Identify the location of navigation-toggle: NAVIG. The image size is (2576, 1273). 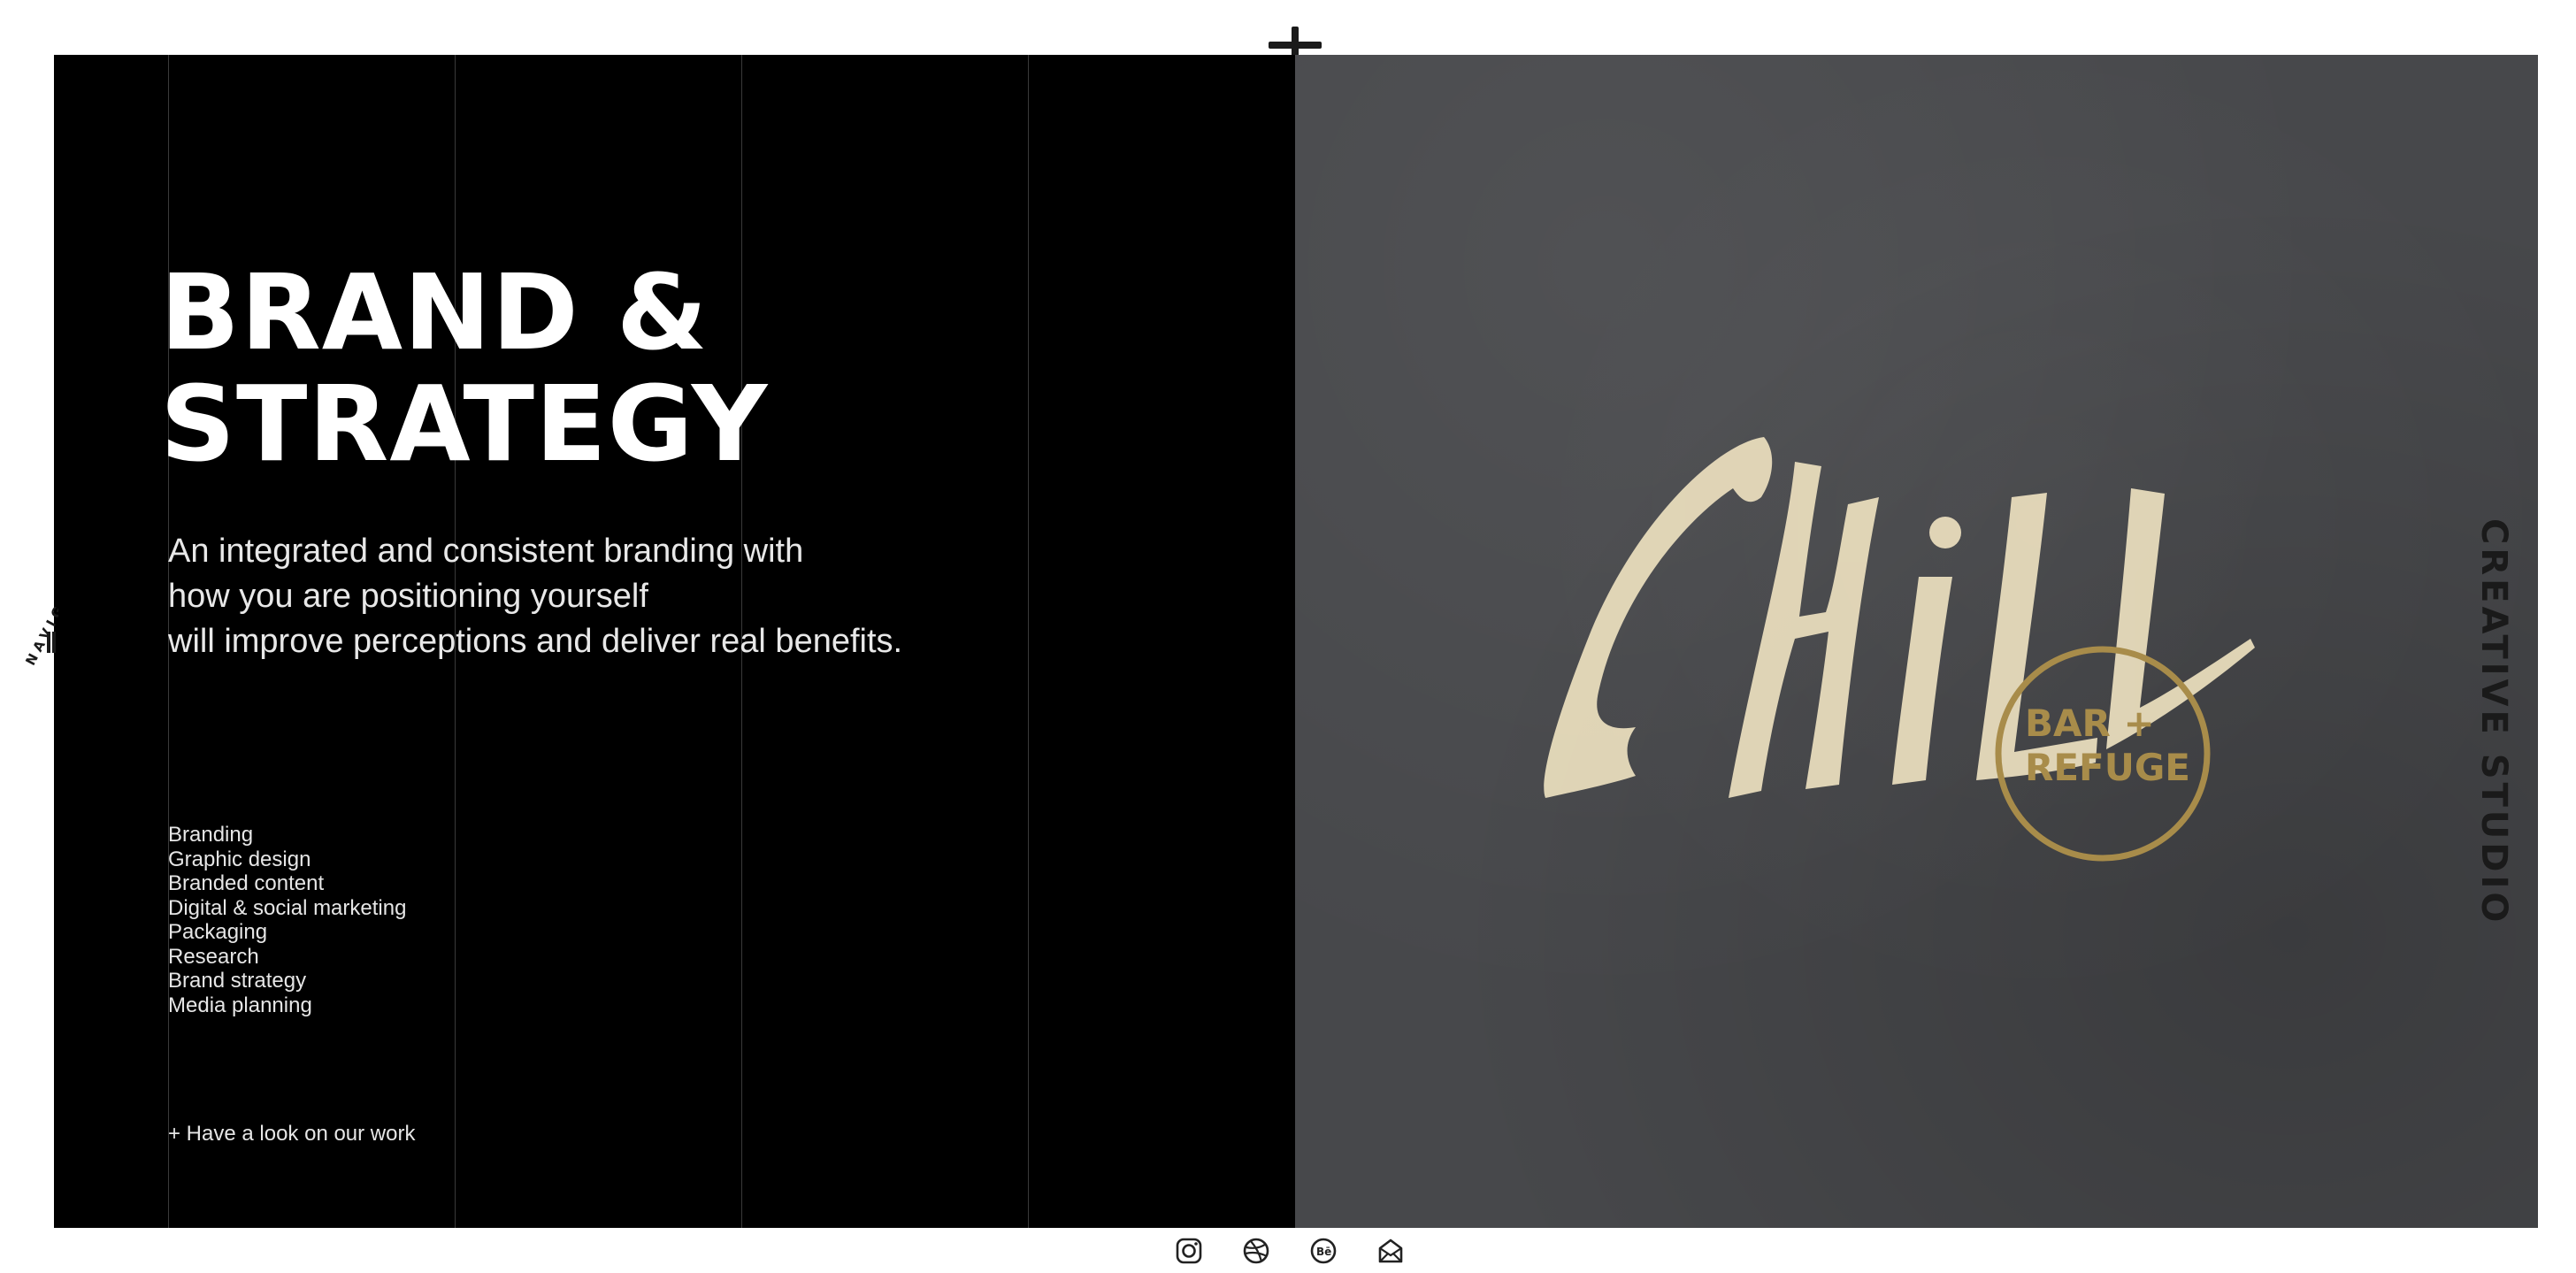
(40, 644).